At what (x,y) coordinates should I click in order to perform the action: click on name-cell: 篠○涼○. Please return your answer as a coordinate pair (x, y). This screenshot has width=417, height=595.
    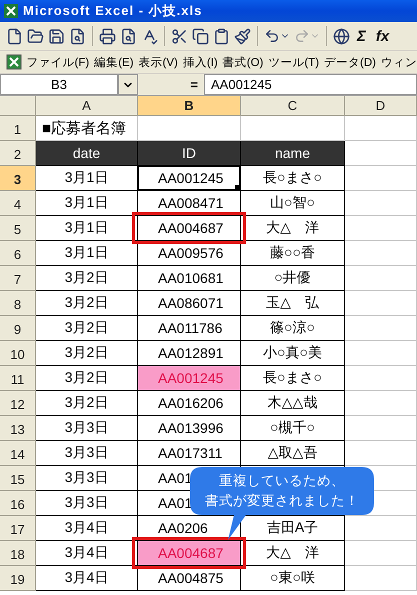
    Looking at the image, I should click on (293, 328).